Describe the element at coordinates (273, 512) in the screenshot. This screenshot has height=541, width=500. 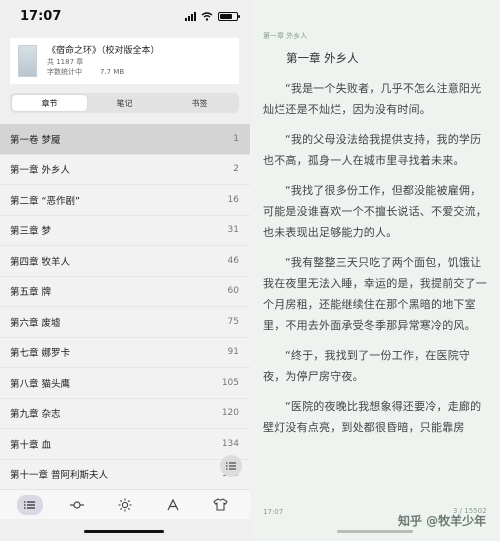
I see `reader-footer-time: 17:07` at that location.